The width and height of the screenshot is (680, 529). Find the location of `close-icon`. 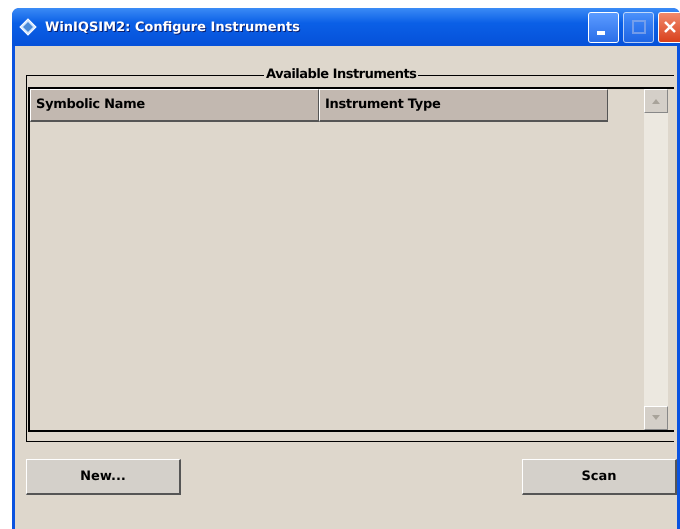

close-icon is located at coordinates (669, 27).